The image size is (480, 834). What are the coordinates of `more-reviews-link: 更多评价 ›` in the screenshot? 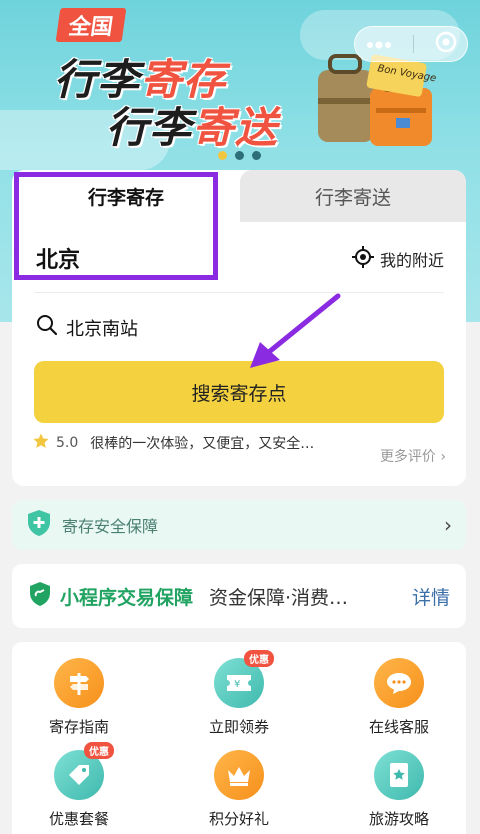 It's located at (413, 456).